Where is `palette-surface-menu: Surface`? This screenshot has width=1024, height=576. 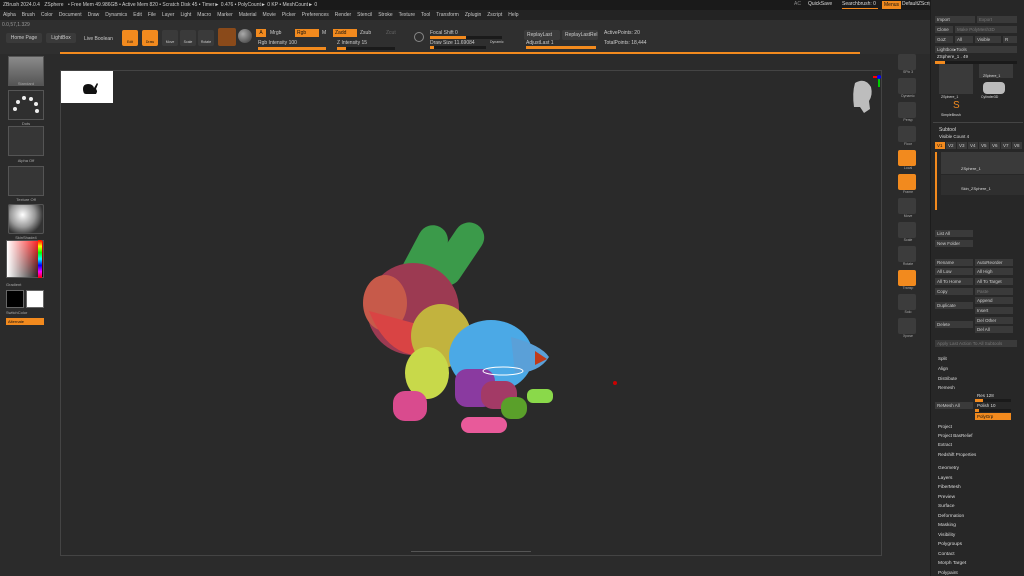
palette-surface-menu: Surface is located at coordinates (946, 506).